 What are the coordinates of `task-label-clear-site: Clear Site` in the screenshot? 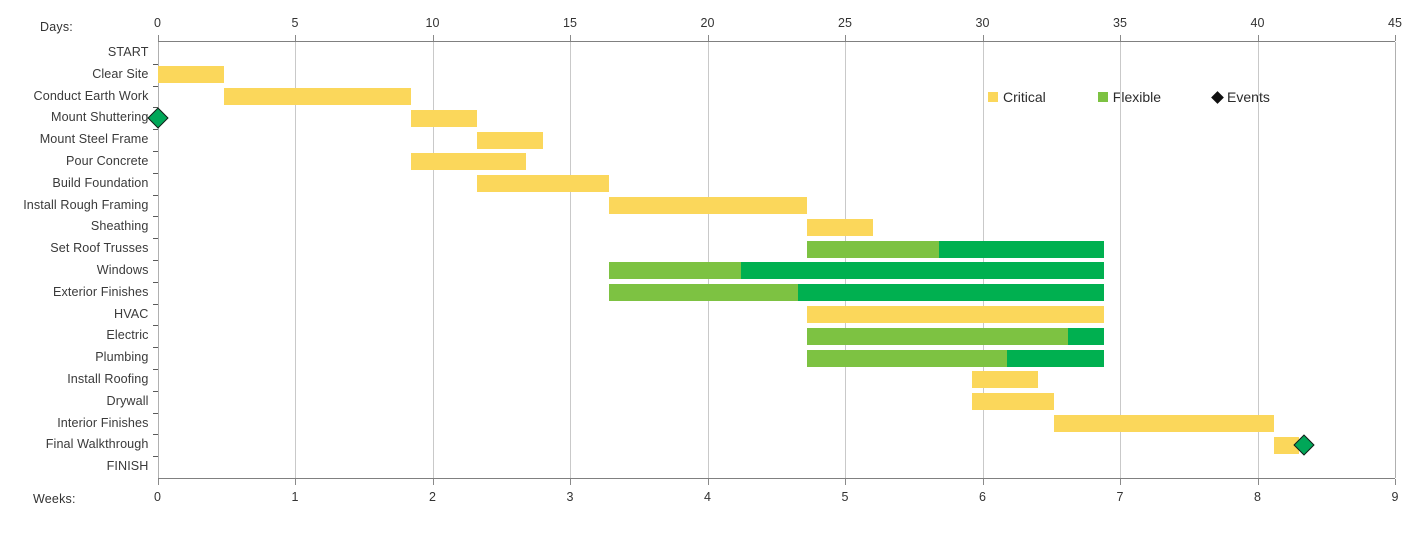 It's located at (120, 73).